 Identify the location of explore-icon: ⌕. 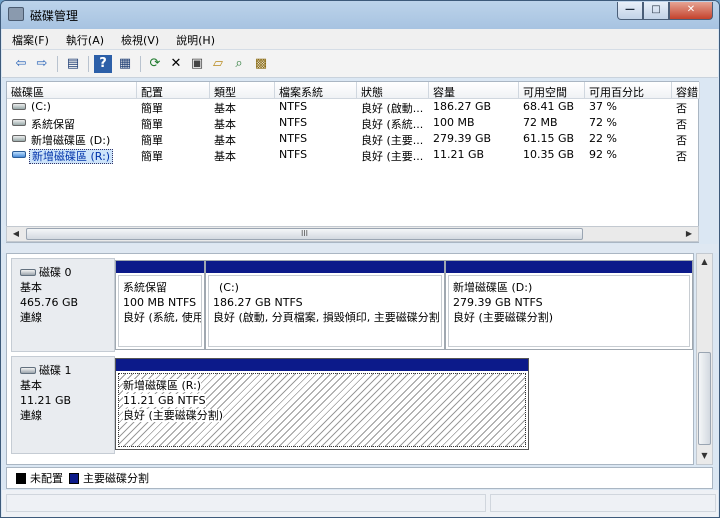
(239, 64).